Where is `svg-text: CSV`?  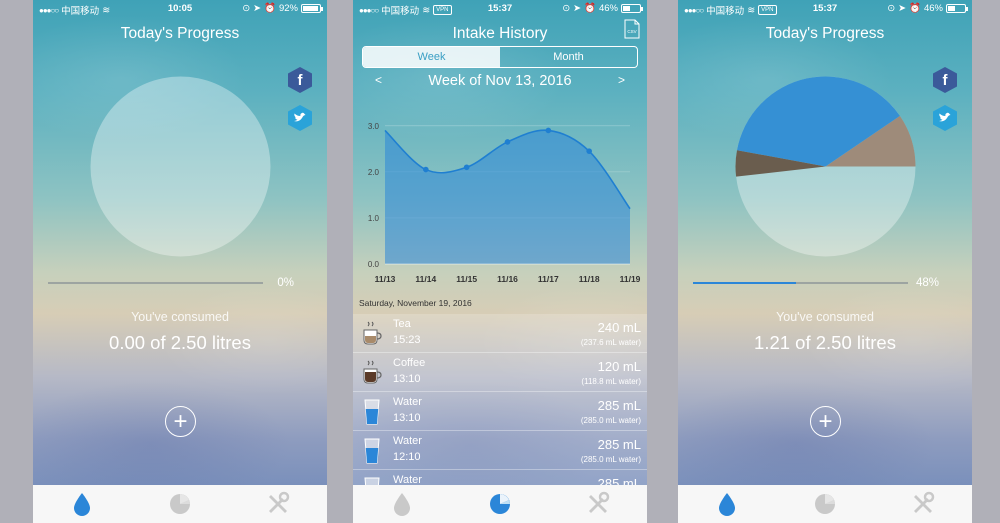
svg-text: CSV is located at coordinates (631, 31).